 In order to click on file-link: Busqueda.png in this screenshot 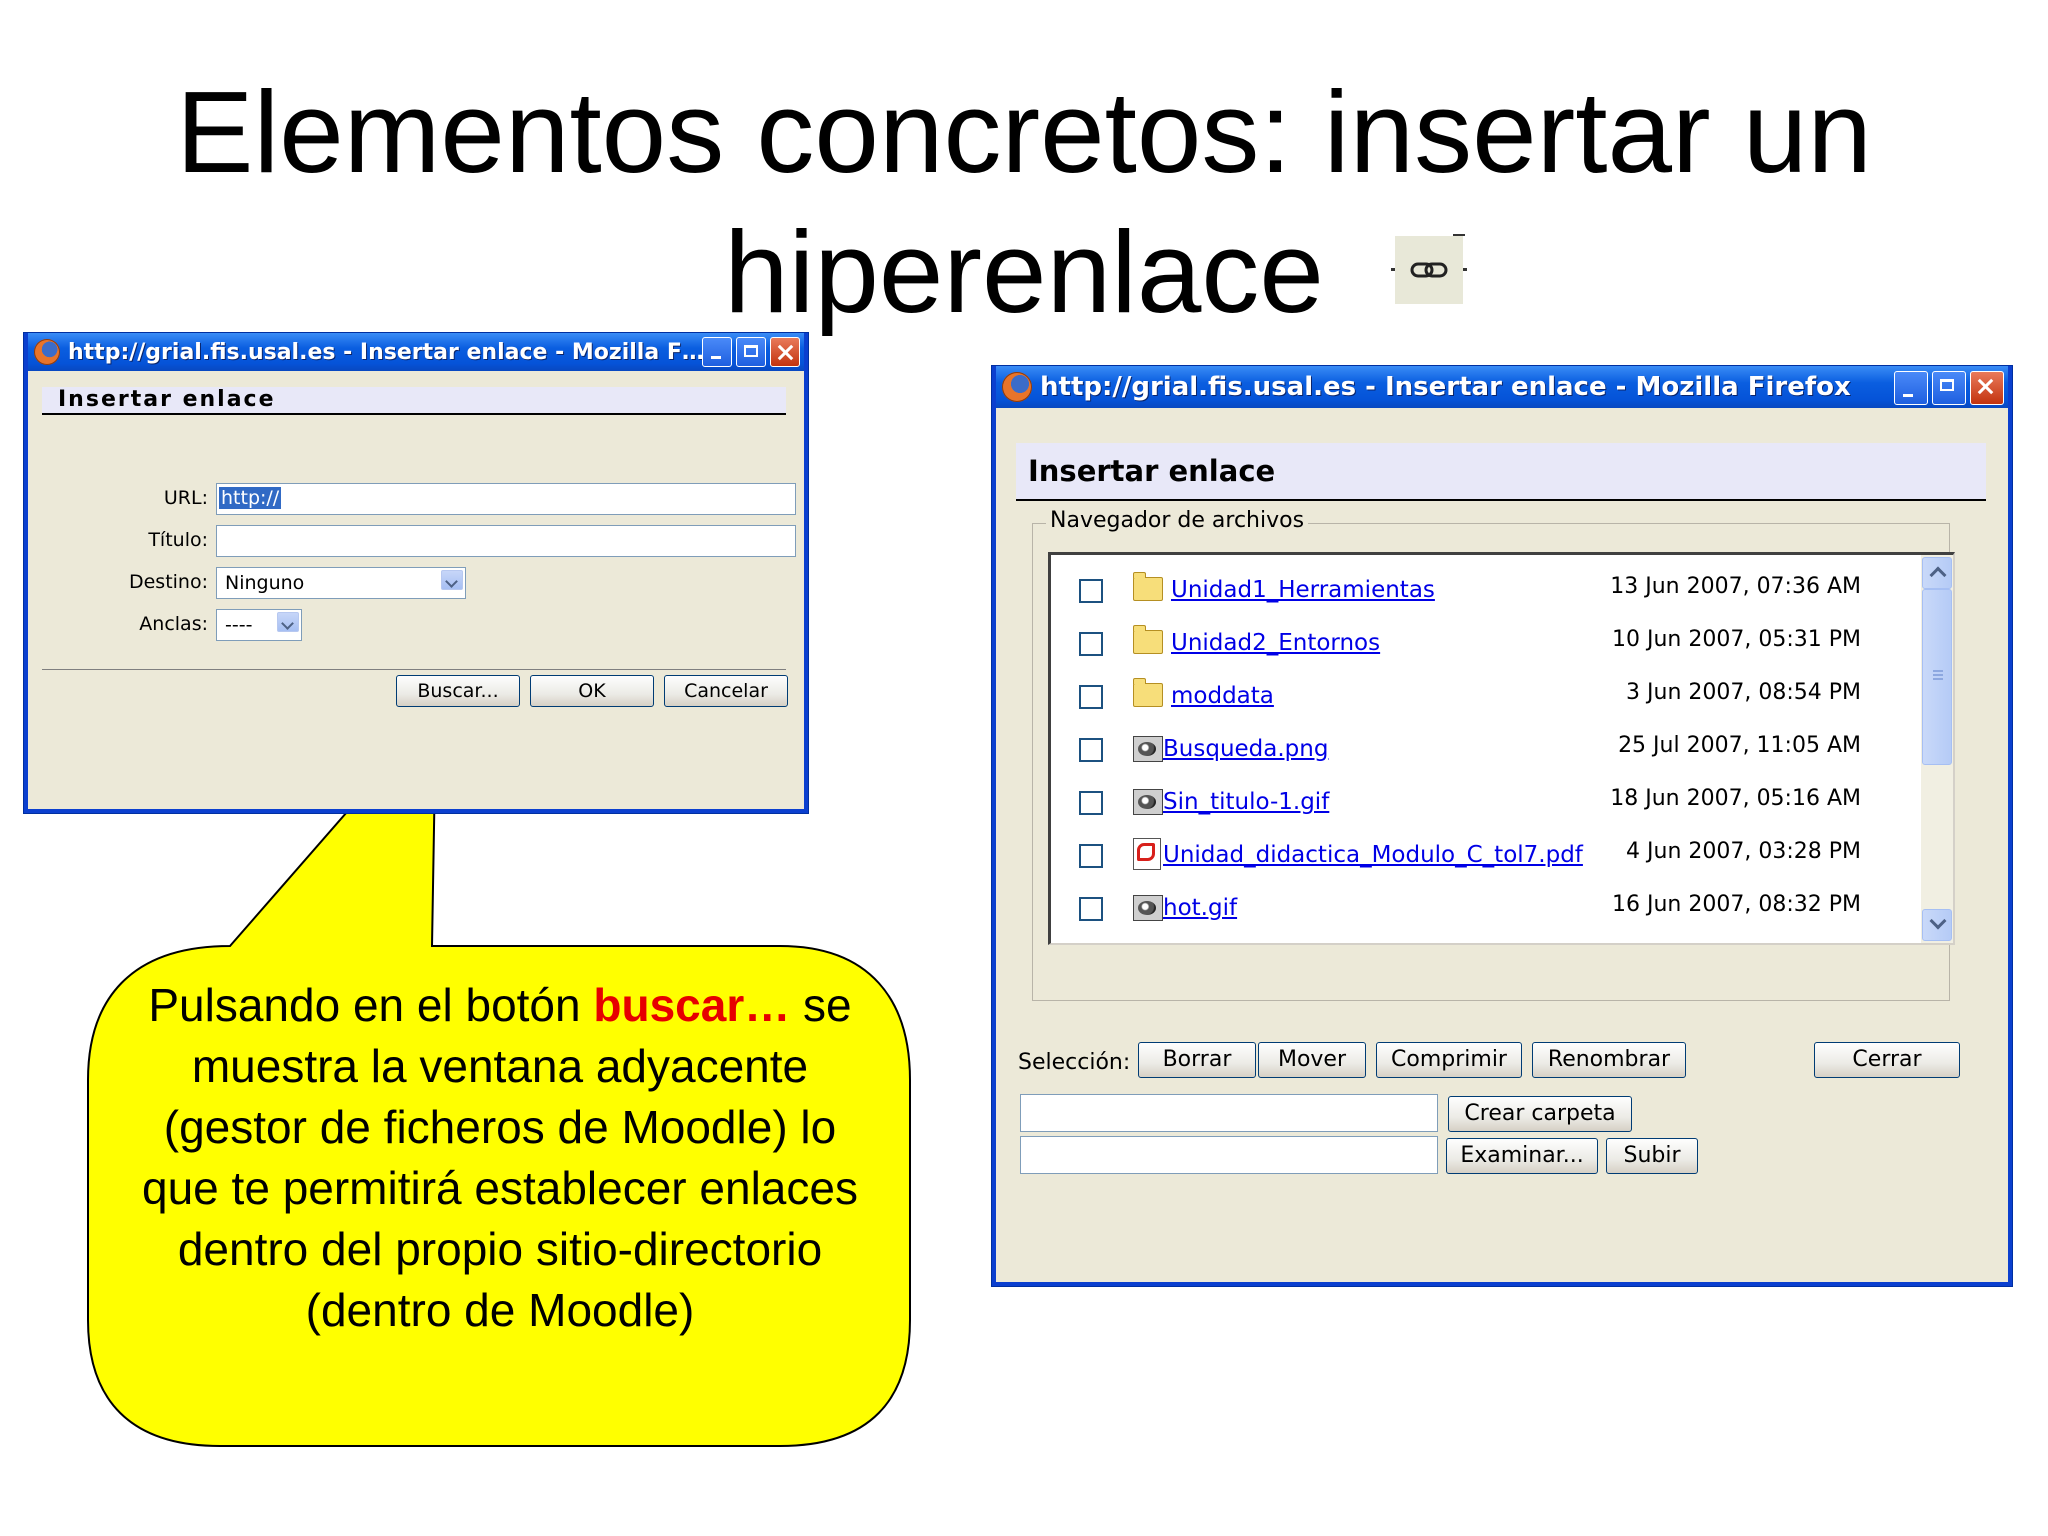, I will do `click(1245, 749)`.